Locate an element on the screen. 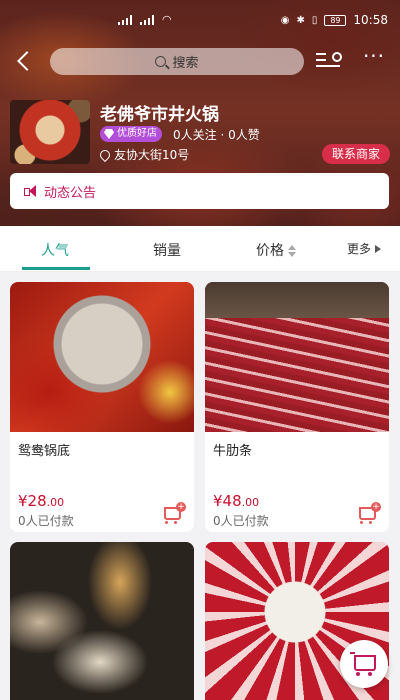  tab-price: 价格 is located at coordinates (276, 250).